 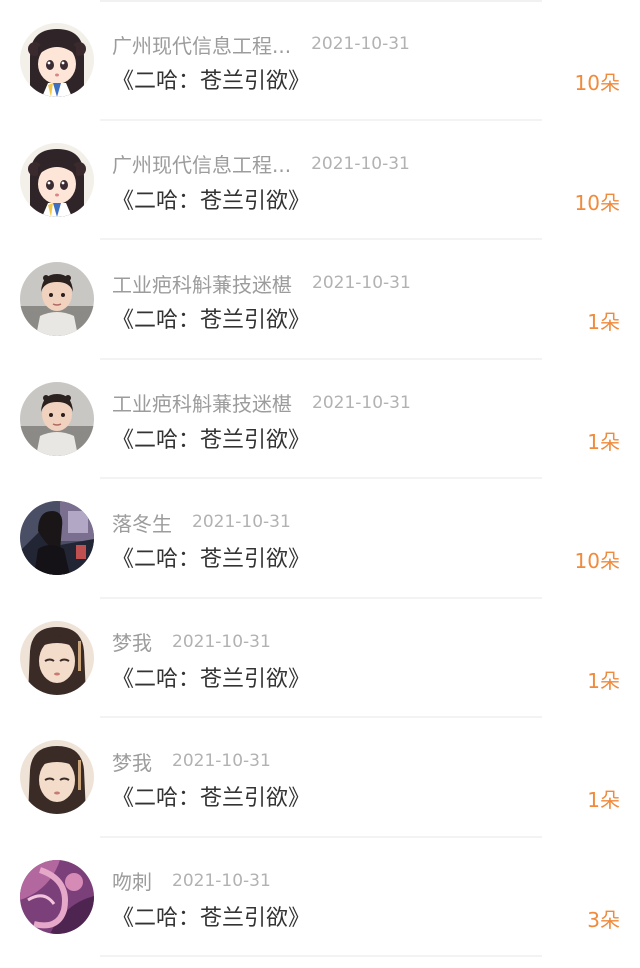 I want to click on item-meta: 吻刺 2021-10-31, so click(x=191, y=881).